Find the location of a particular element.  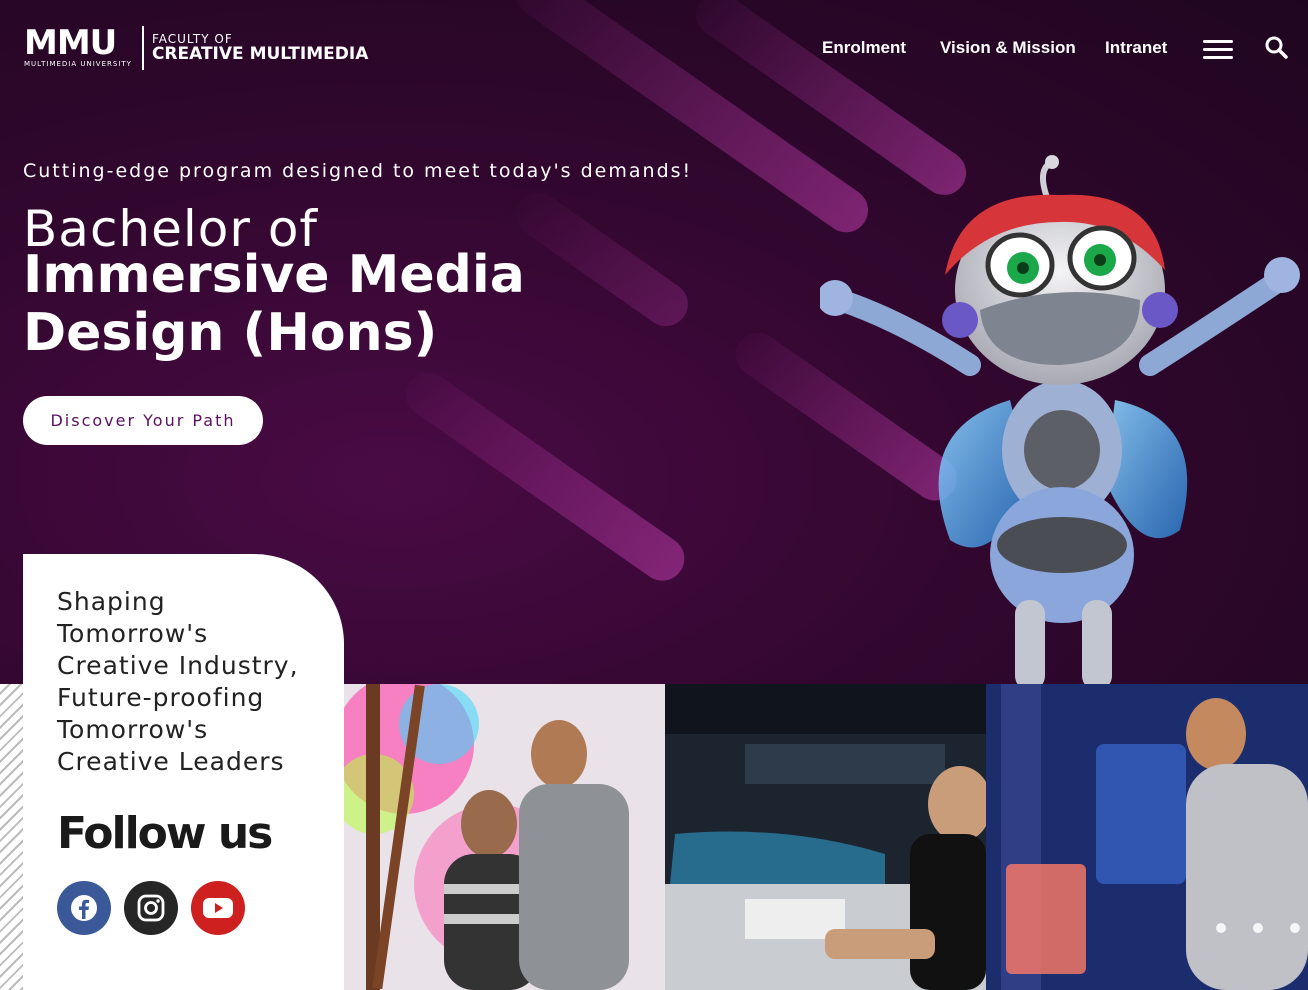

student-computer-lab-photo is located at coordinates (825, 837).